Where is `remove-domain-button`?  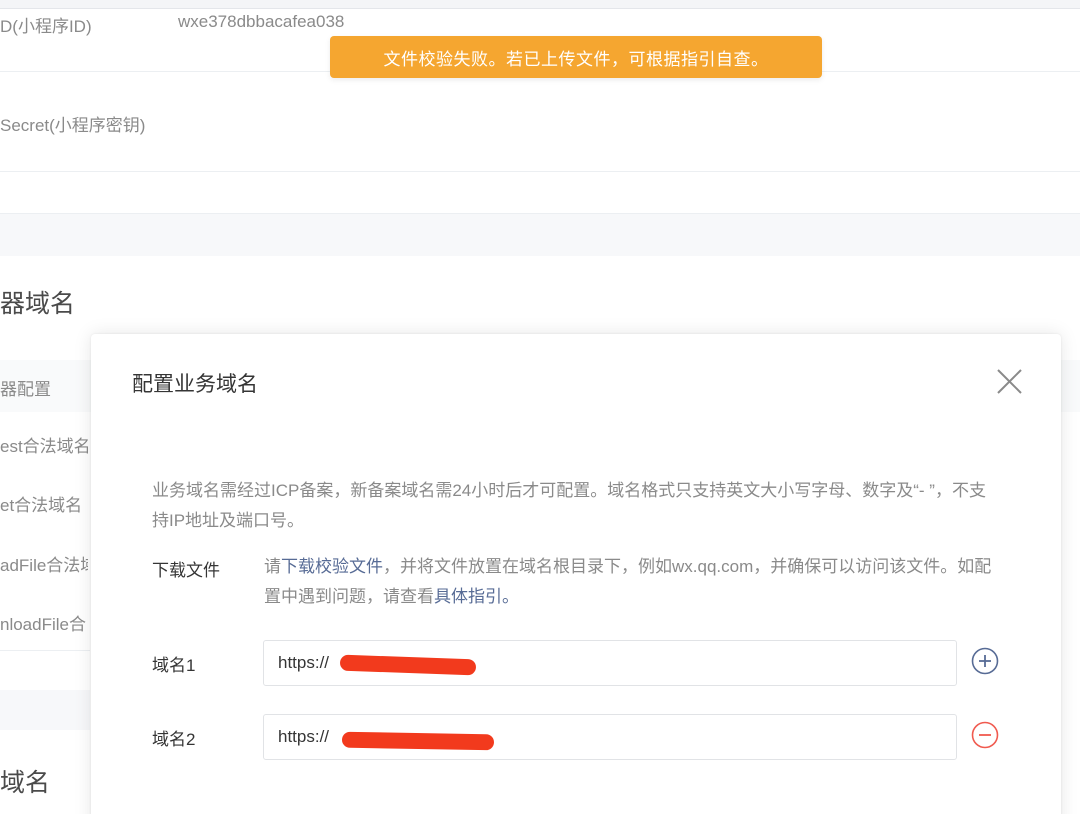 remove-domain-button is located at coordinates (985, 735).